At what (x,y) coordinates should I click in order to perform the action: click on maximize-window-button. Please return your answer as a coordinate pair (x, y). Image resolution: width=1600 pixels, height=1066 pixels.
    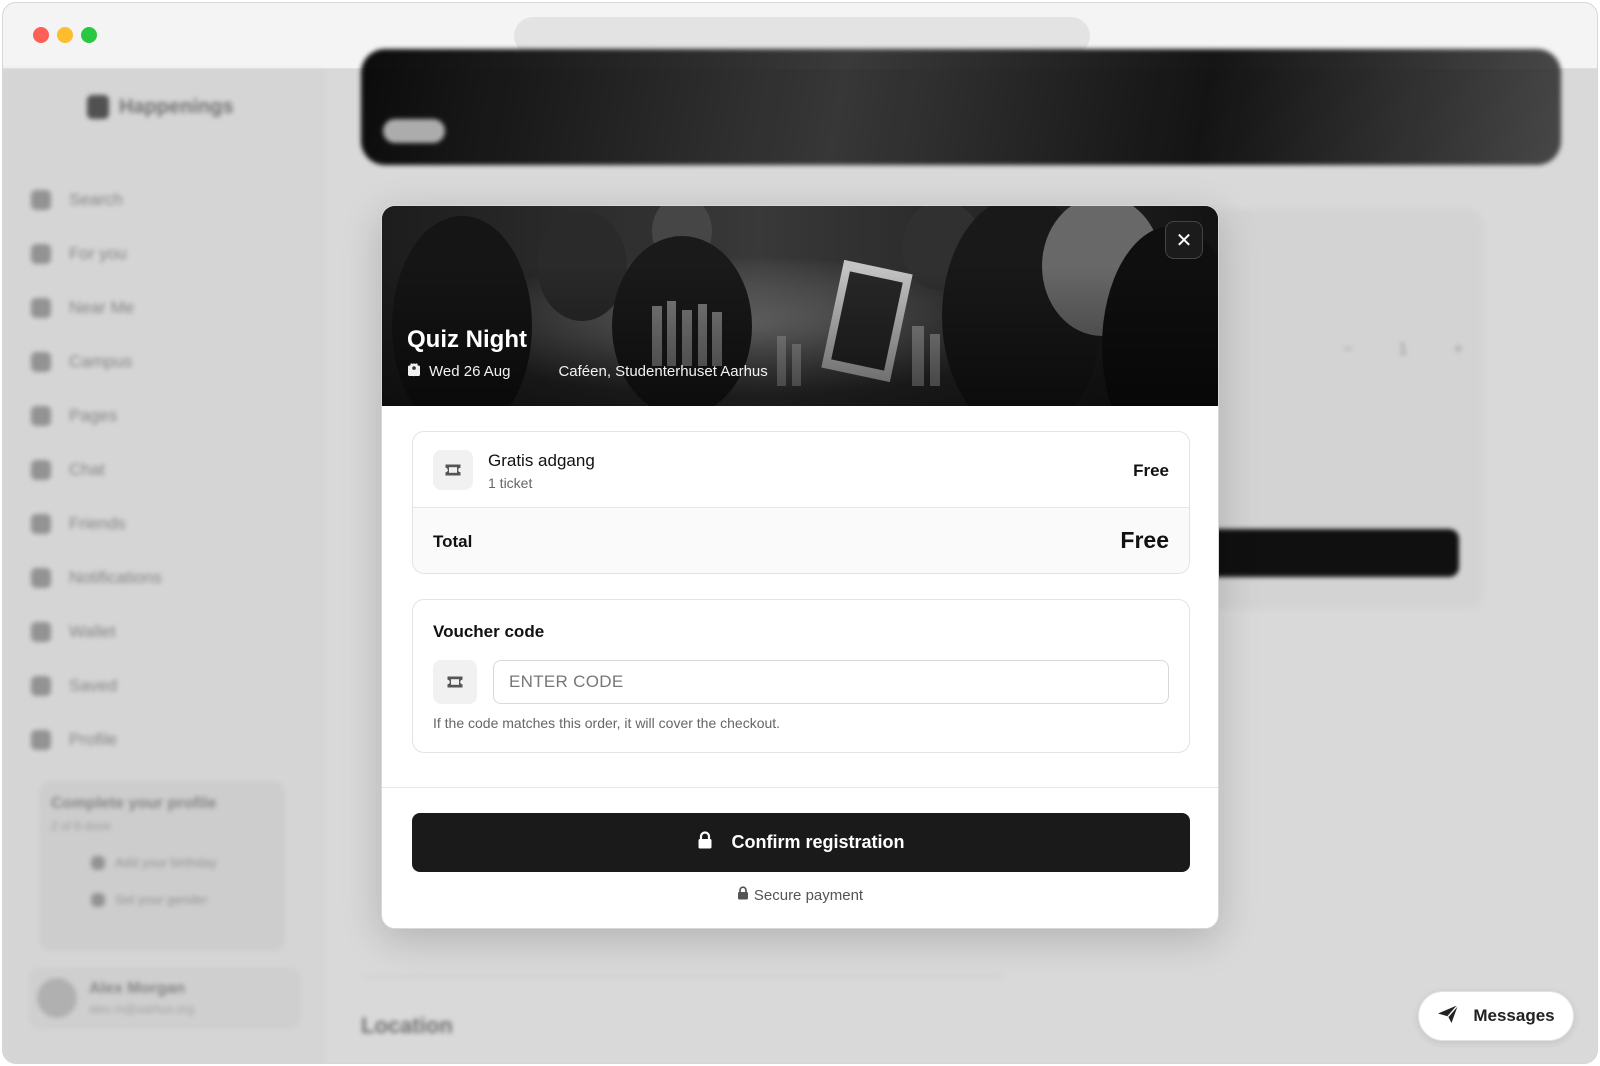
    Looking at the image, I should click on (89, 35).